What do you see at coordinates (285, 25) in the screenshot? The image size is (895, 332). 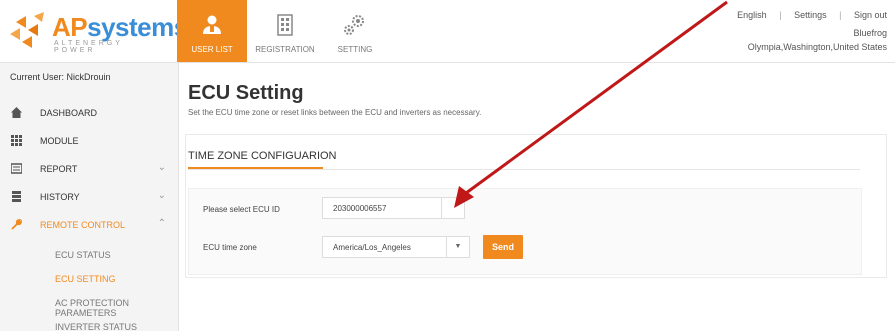 I see `building-icon` at bounding box center [285, 25].